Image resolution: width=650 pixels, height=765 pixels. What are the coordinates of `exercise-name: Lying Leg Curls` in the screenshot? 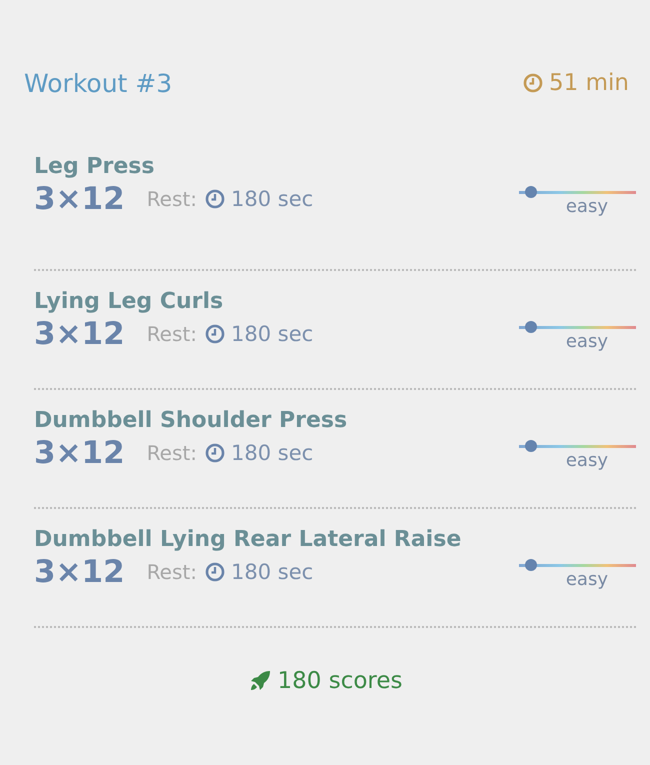 It's located at (129, 301).